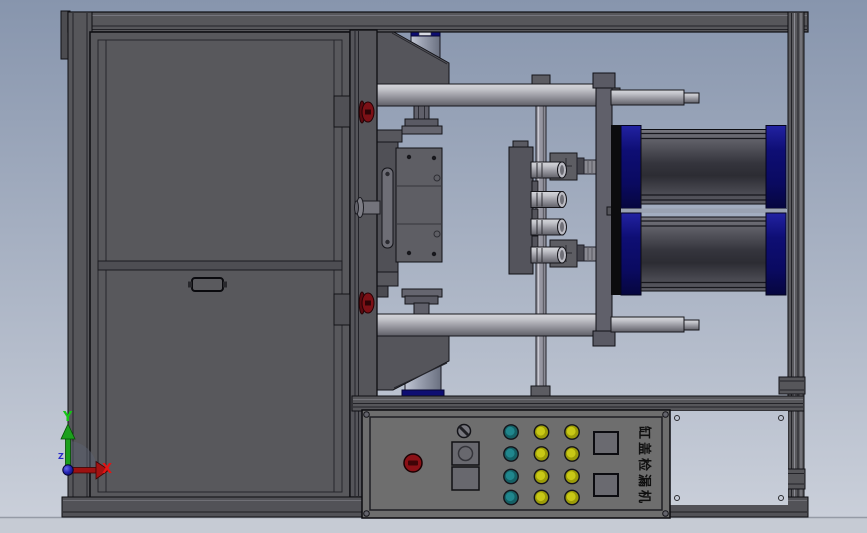 Image resolution: width=867 pixels, height=533 pixels. Describe the element at coordinates (487, 95) in the screenshot. I see `top-guide-shaft` at that location.